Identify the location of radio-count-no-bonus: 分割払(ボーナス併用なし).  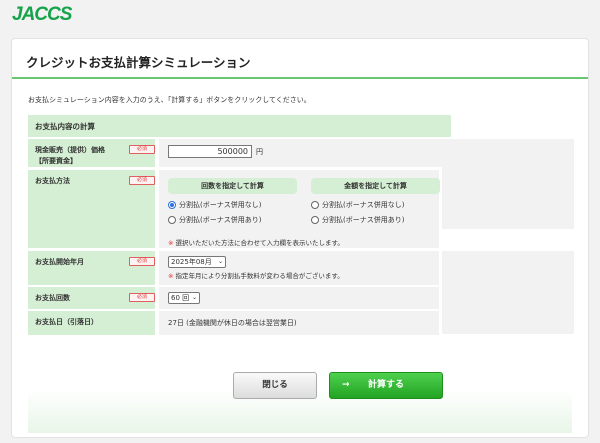
(214, 205).